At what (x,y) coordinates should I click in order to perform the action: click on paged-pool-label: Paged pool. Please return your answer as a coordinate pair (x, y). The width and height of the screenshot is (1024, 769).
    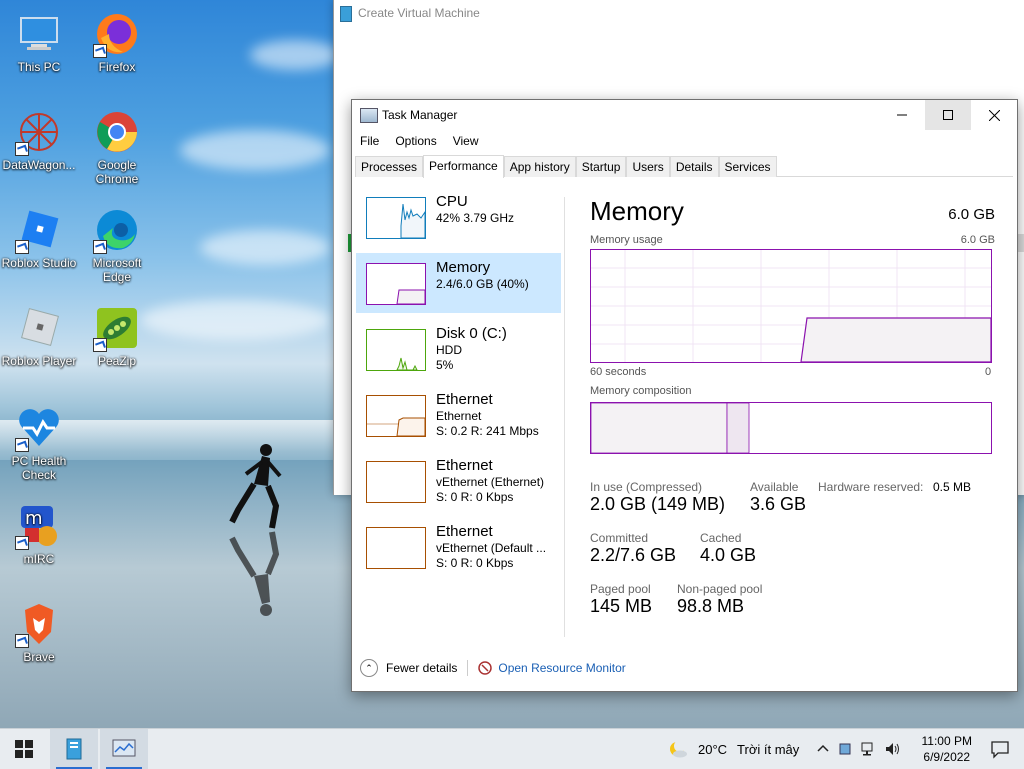
    Looking at the image, I should click on (620, 589).